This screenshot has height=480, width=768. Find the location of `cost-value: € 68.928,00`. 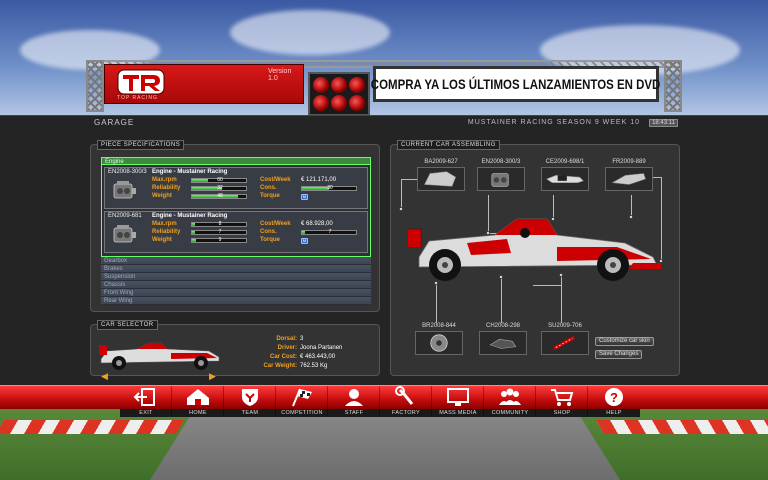

cost-value: € 68.928,00 is located at coordinates (317, 224).